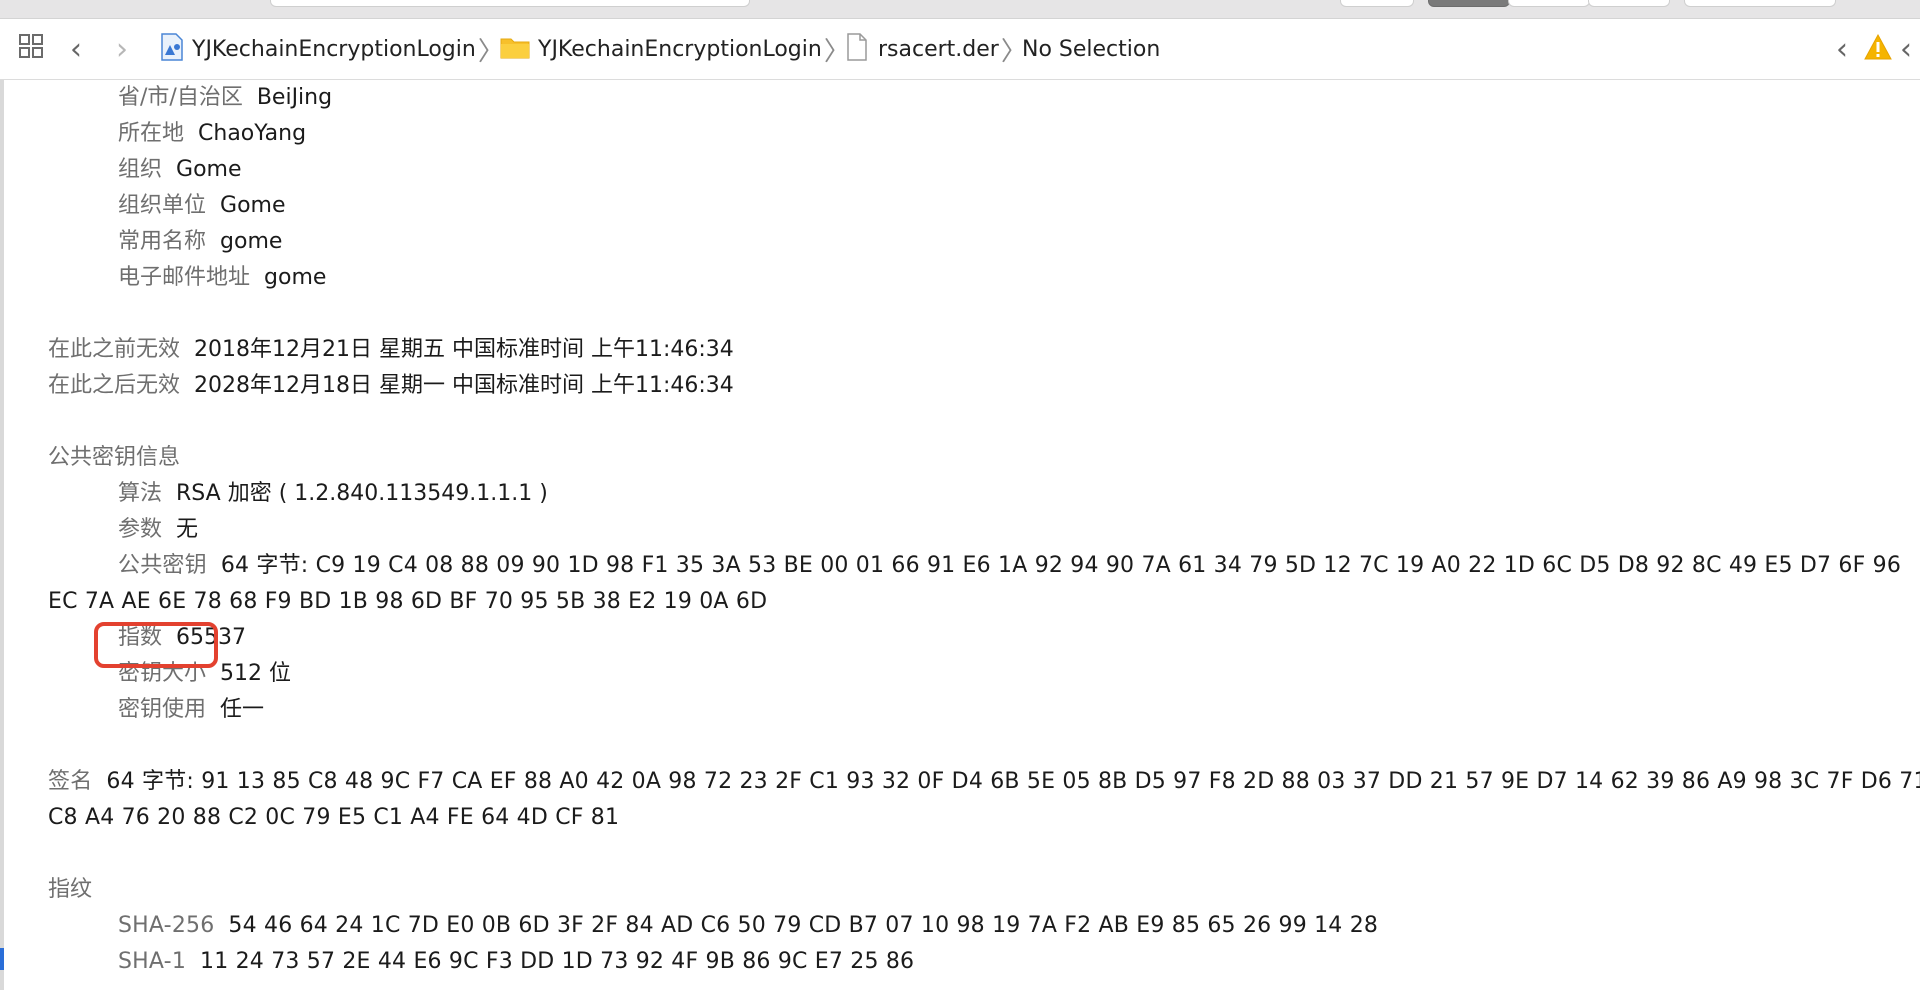 The height and width of the screenshot is (990, 1920). I want to click on folder-icon, so click(515, 49).